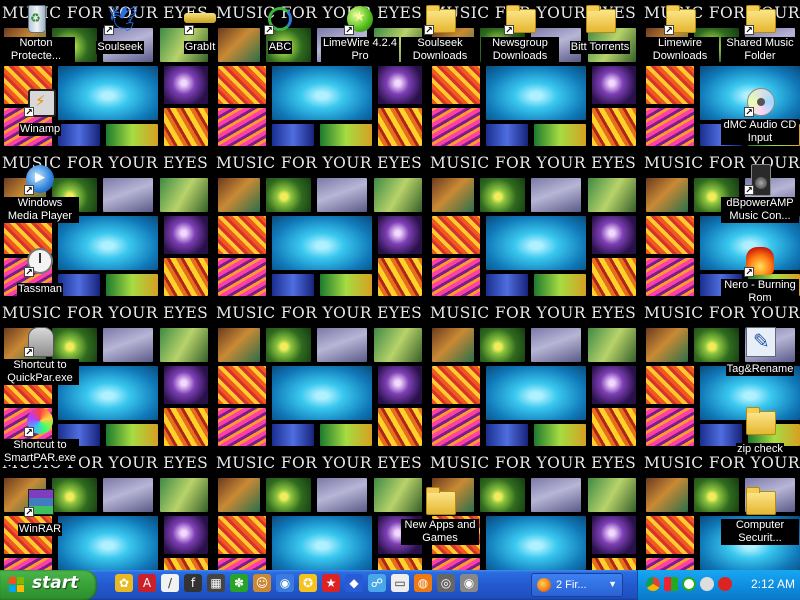  What do you see at coordinates (40, 355) in the screenshot?
I see `quickpar-shortcut: ↗ Shortcut to QuickPar.exe` at bounding box center [40, 355].